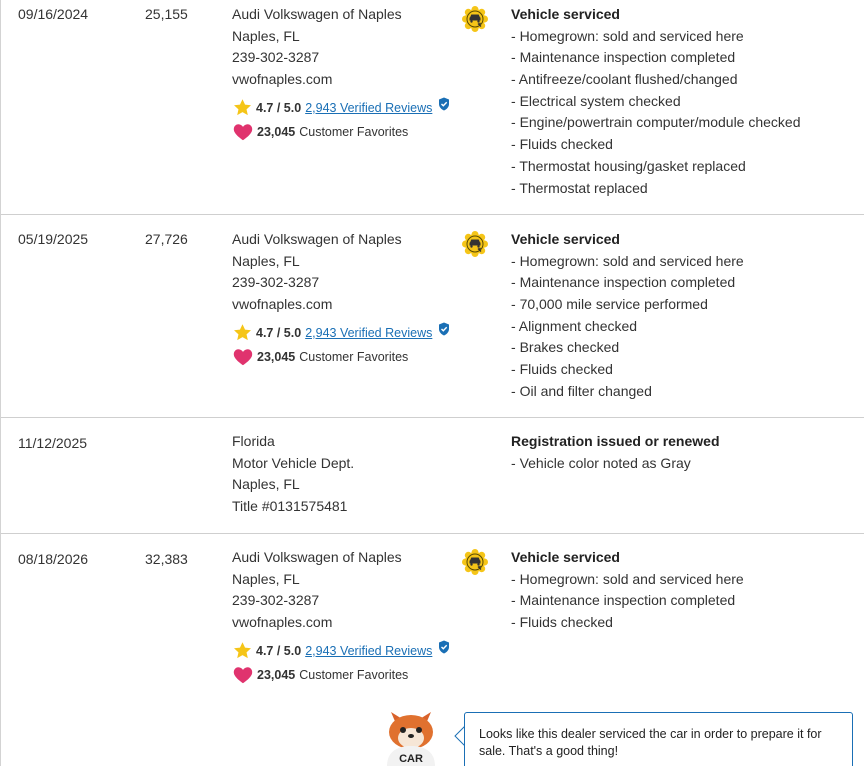 This screenshot has height=766, width=864. I want to click on detail-item: - 70,000 mile service performed, so click(609, 304).